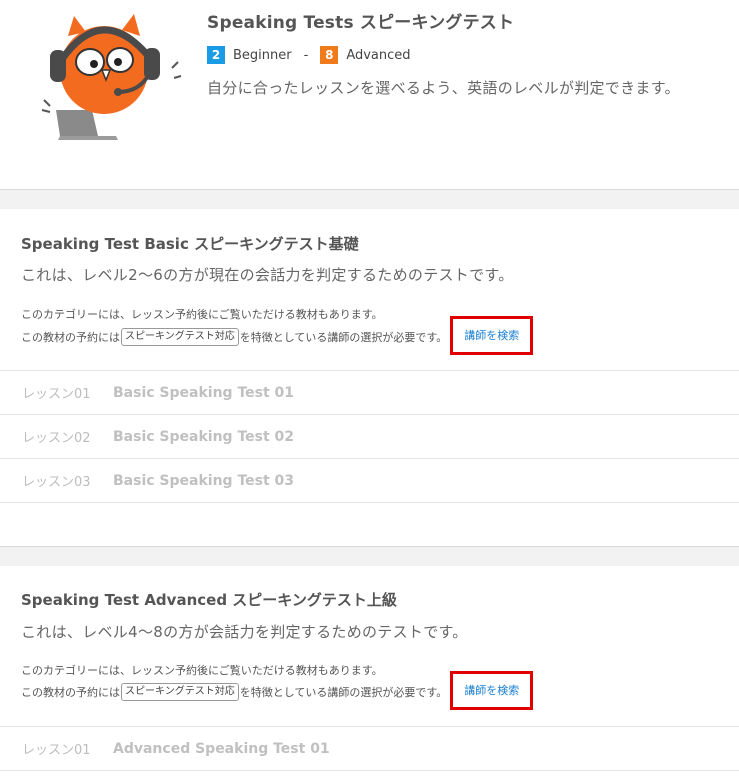 Image resolution: width=739 pixels, height=778 pixels. I want to click on level-range: 2 Beginner - 8 Advanced, so click(309, 55).